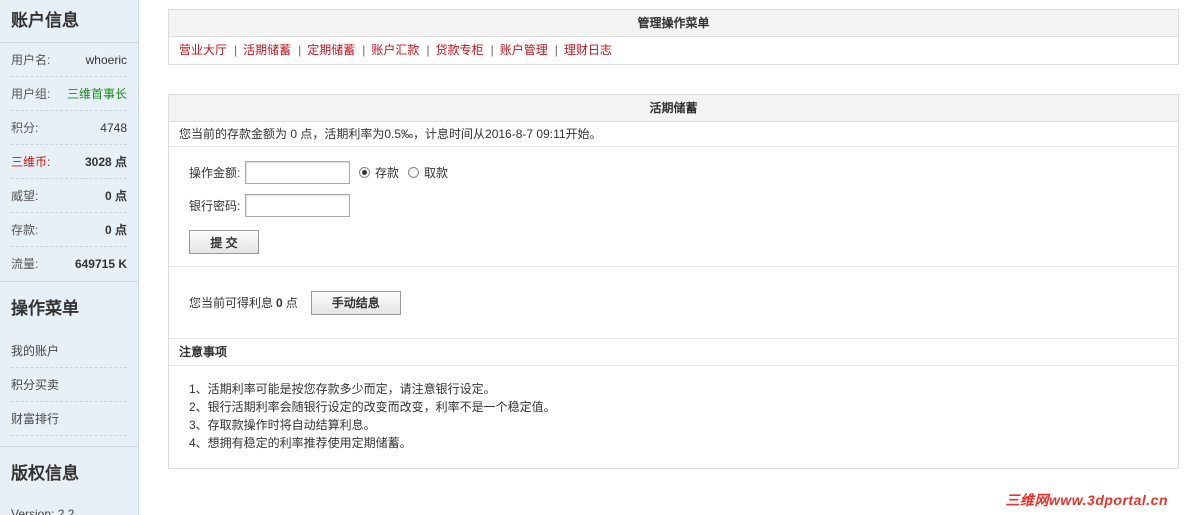 The height and width of the screenshot is (515, 1187). I want to click on notice-item: 4、想拥有稳定的利率推荐使用定期储蓄。, so click(300, 443).